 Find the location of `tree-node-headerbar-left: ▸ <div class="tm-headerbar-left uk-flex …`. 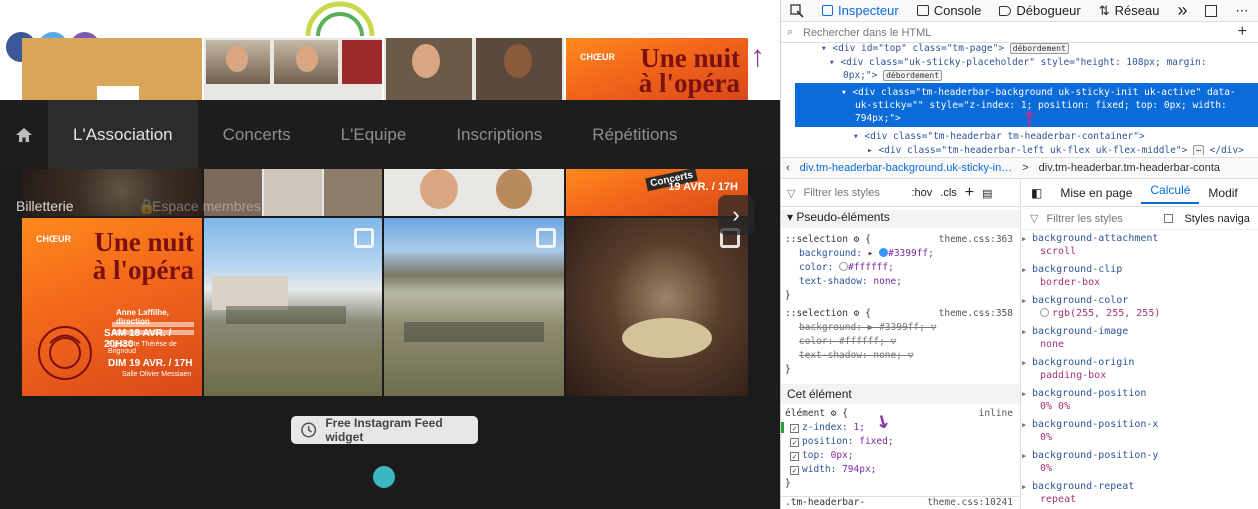

tree-node-headerbar-left: ▸ <div class="tm-headerbar-left uk-flex … is located at coordinates (1055, 150).